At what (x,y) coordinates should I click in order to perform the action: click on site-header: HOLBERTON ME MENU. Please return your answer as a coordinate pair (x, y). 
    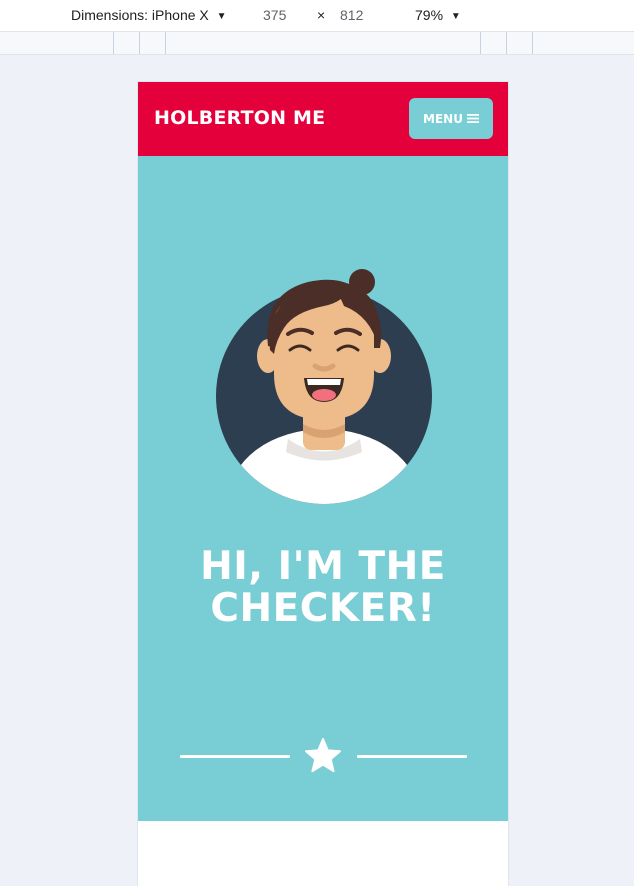
    Looking at the image, I should click on (323, 119).